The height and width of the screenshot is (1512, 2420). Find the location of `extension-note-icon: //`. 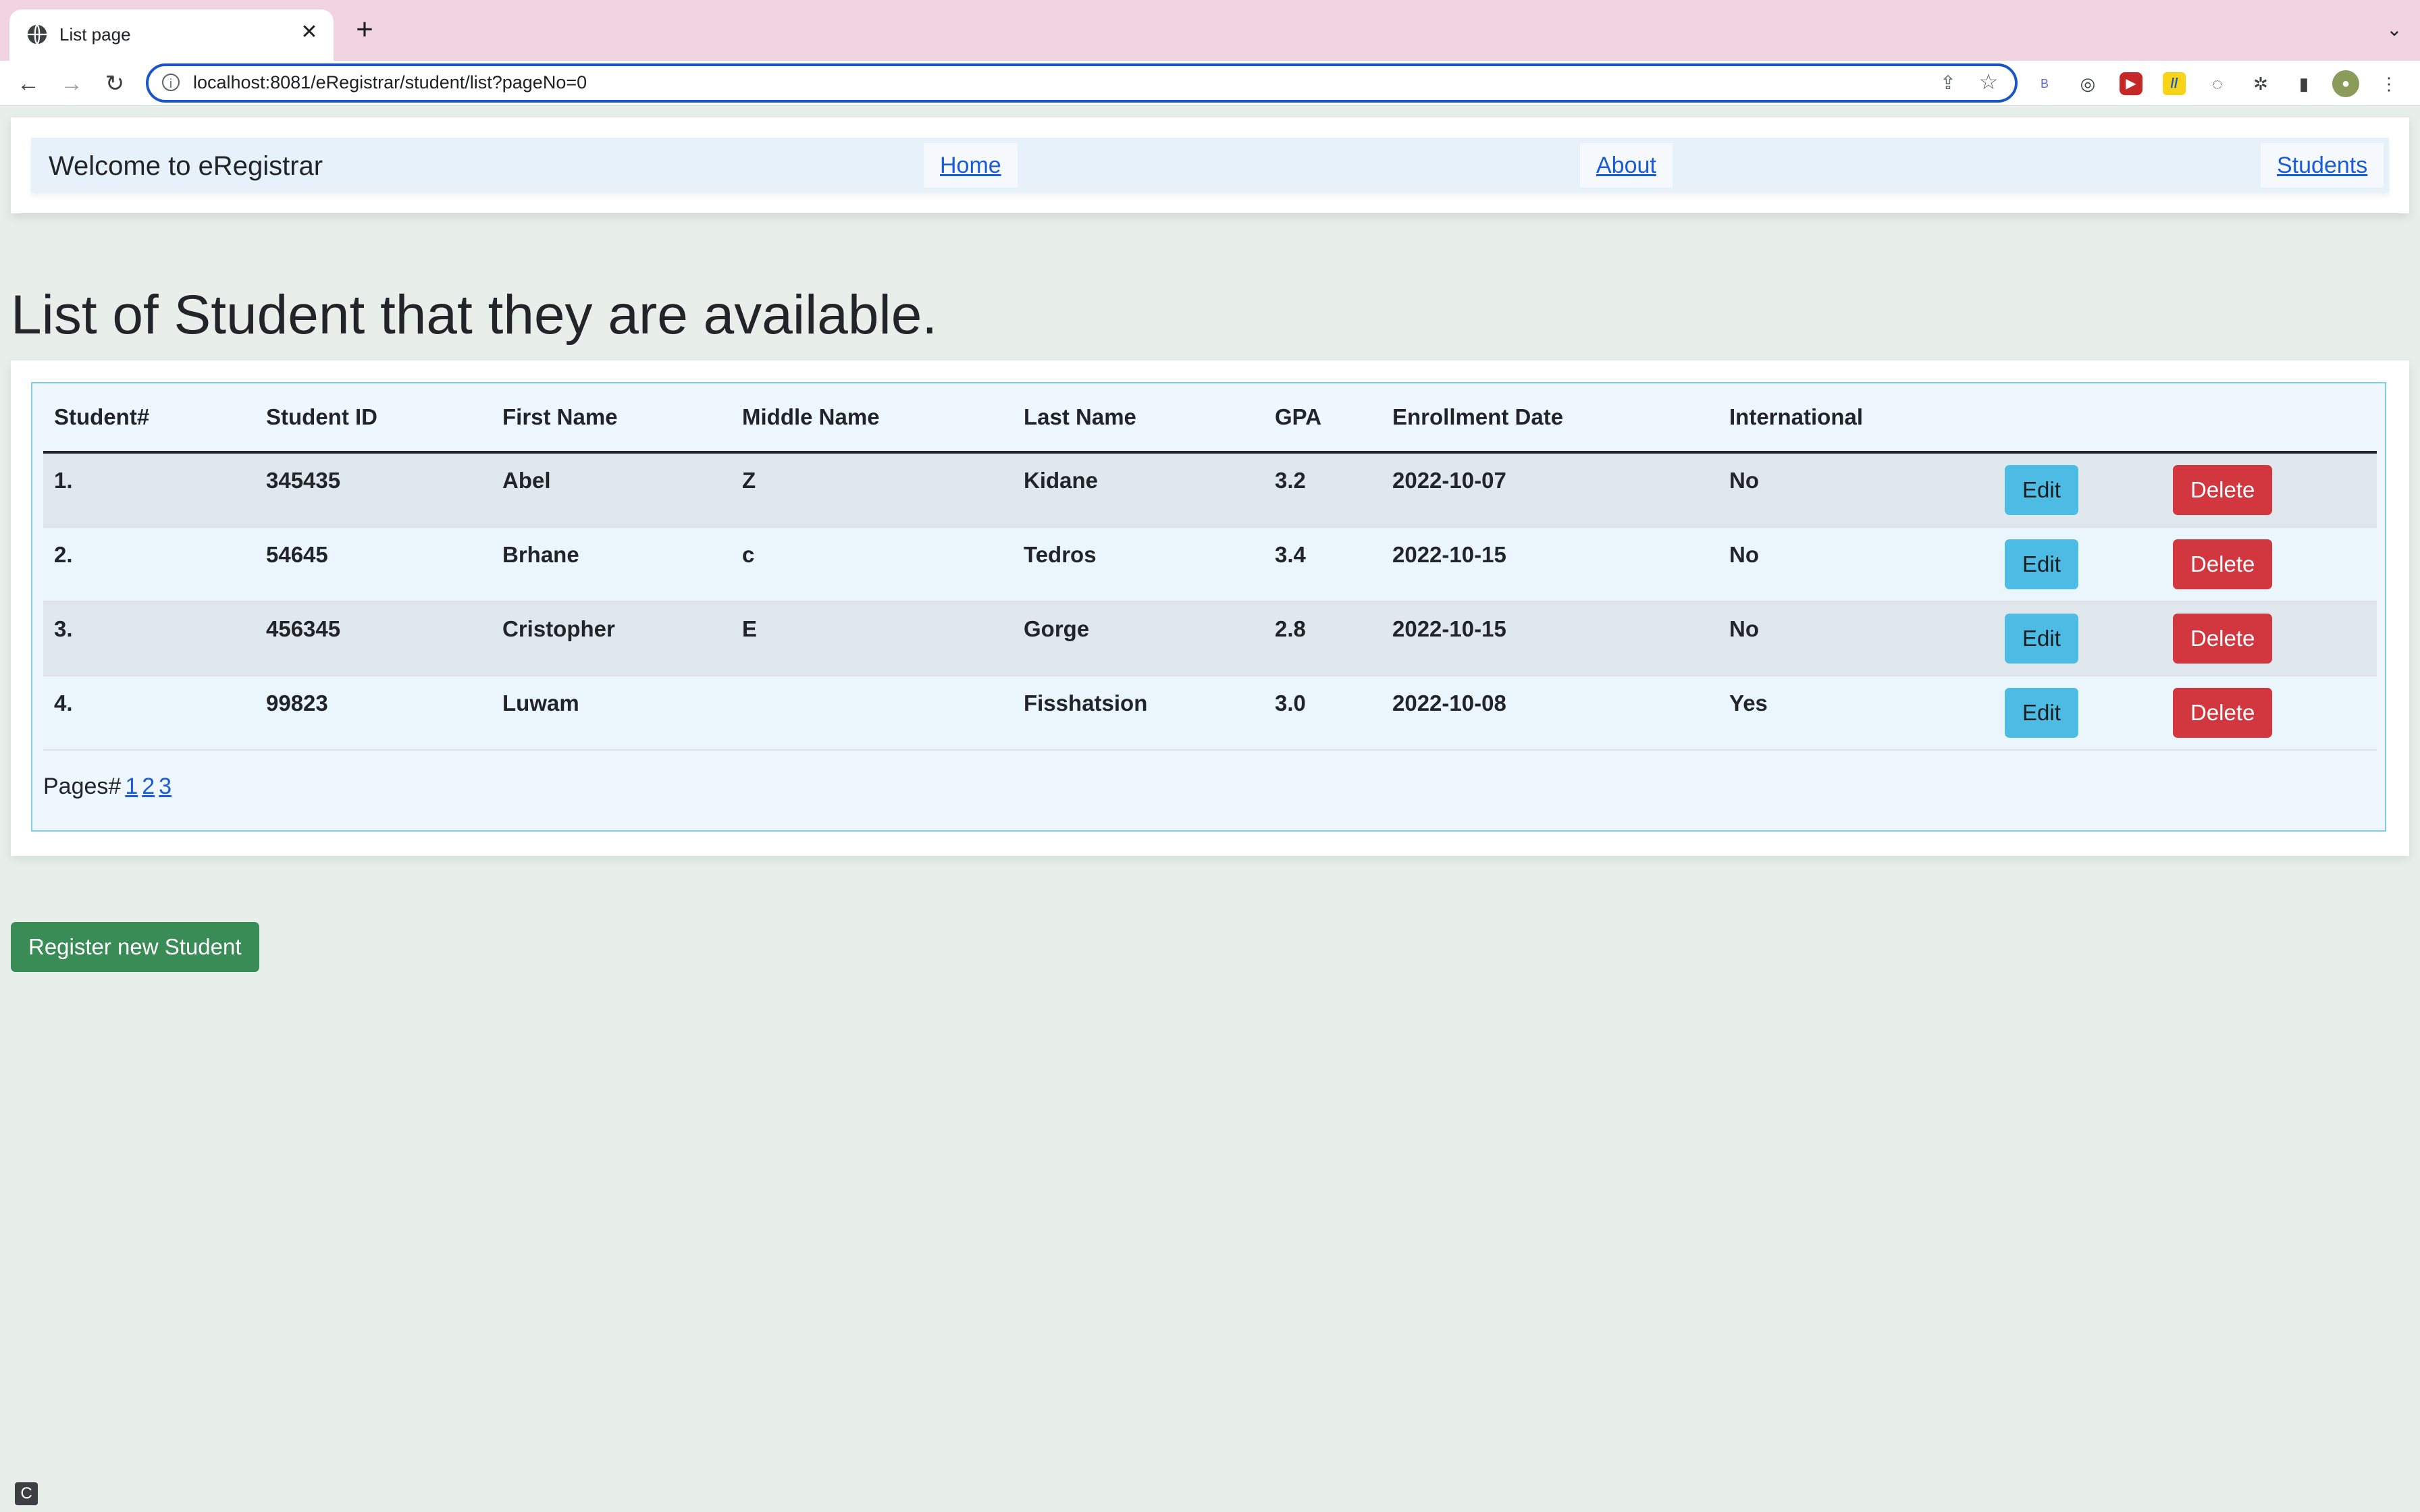

extension-note-icon: // is located at coordinates (2174, 83).